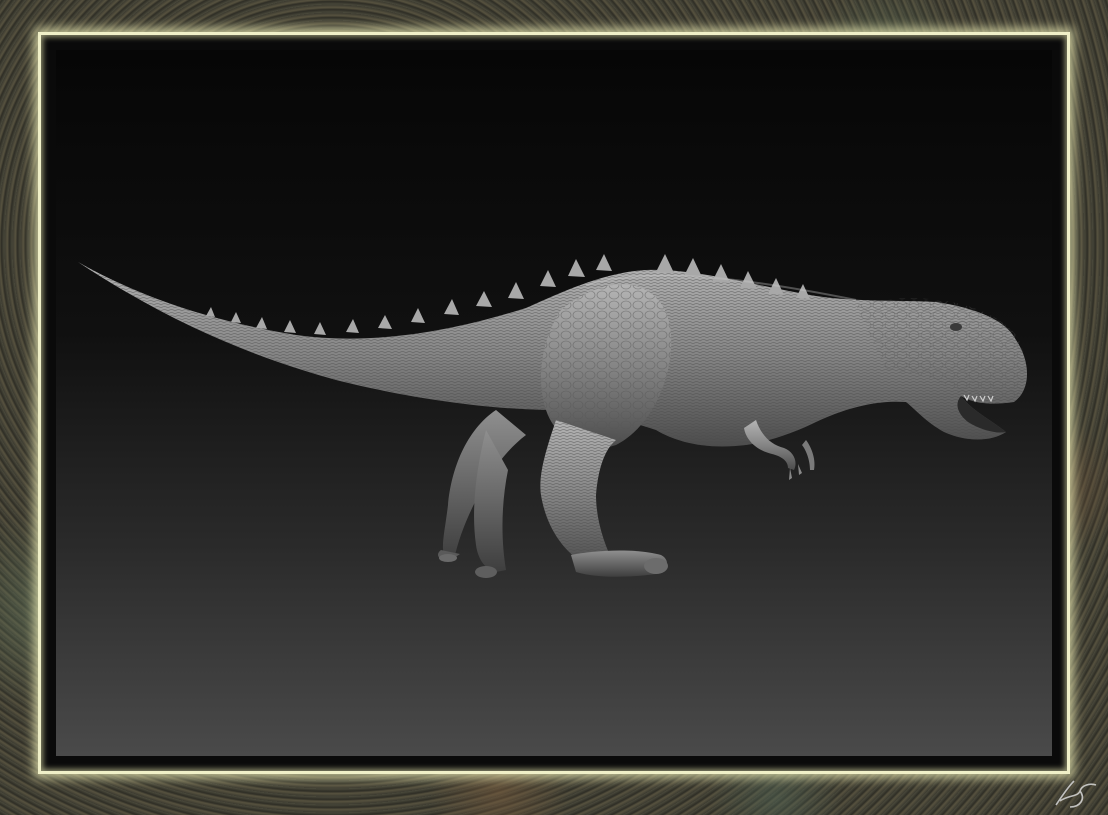 This screenshot has width=1108, height=815. I want to click on eye, so click(956, 327).